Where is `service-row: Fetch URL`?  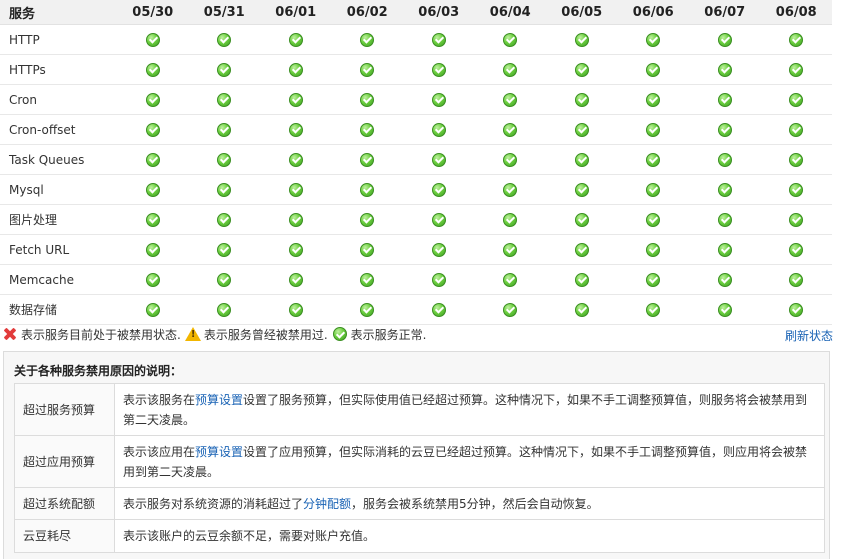
service-row: Fetch URL is located at coordinates (416, 249).